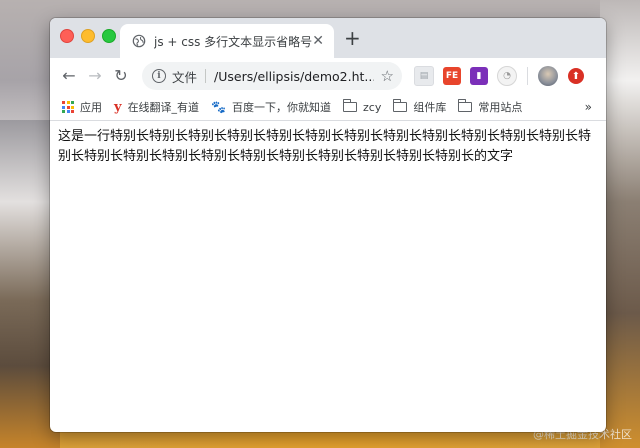  What do you see at coordinates (68, 107) in the screenshot?
I see `apps-grid-icon` at bounding box center [68, 107].